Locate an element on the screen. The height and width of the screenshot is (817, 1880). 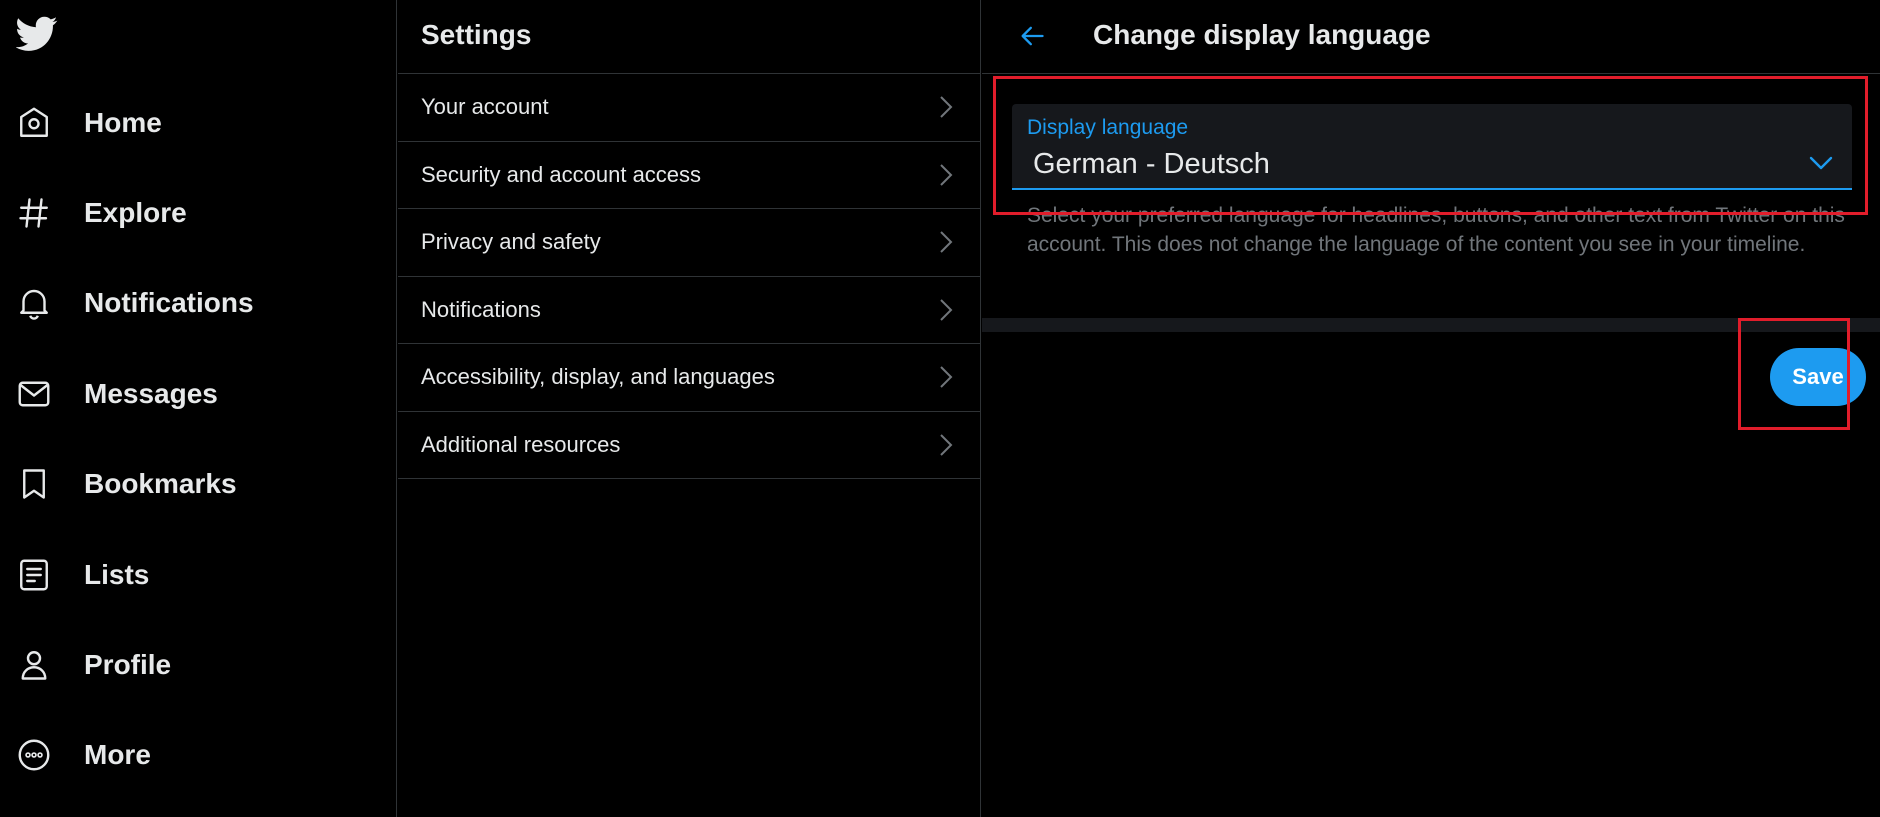
nav-item-bookmarks: Bookmarks is located at coordinates (125, 484).